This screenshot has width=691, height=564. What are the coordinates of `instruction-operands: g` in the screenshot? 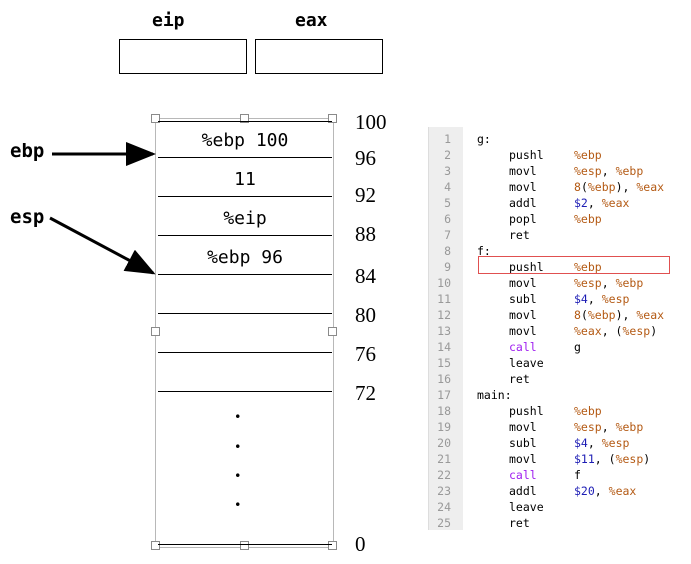 It's located at (577, 347).